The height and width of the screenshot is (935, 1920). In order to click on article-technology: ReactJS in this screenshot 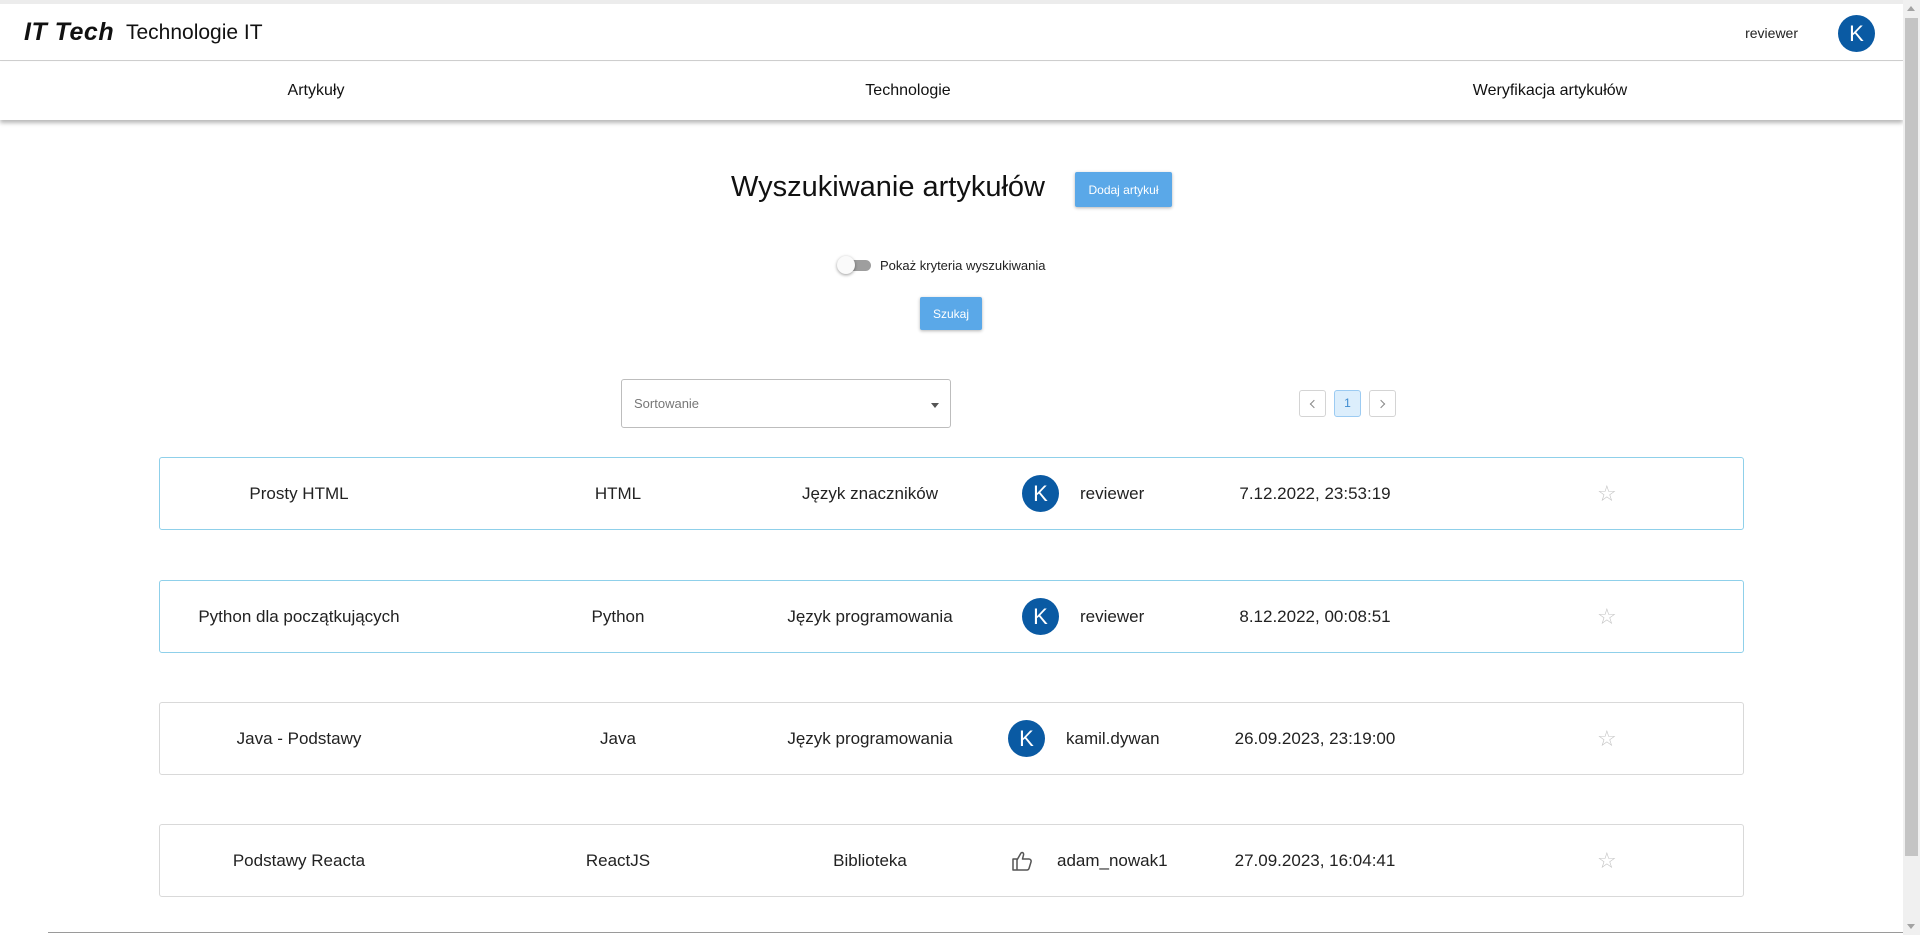, I will do `click(618, 860)`.